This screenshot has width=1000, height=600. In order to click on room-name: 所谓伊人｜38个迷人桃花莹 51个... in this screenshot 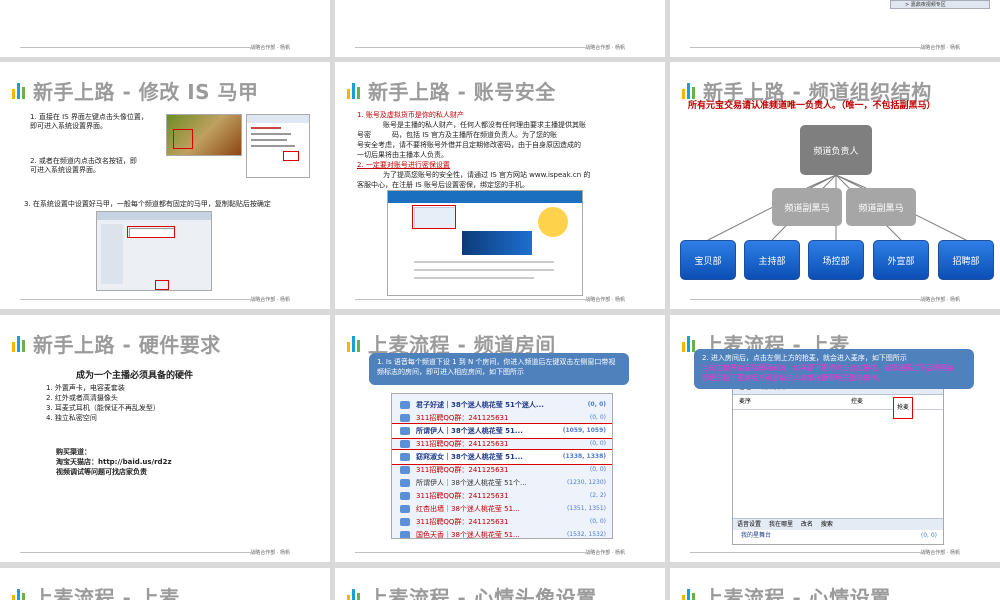, I will do `click(471, 483)`.